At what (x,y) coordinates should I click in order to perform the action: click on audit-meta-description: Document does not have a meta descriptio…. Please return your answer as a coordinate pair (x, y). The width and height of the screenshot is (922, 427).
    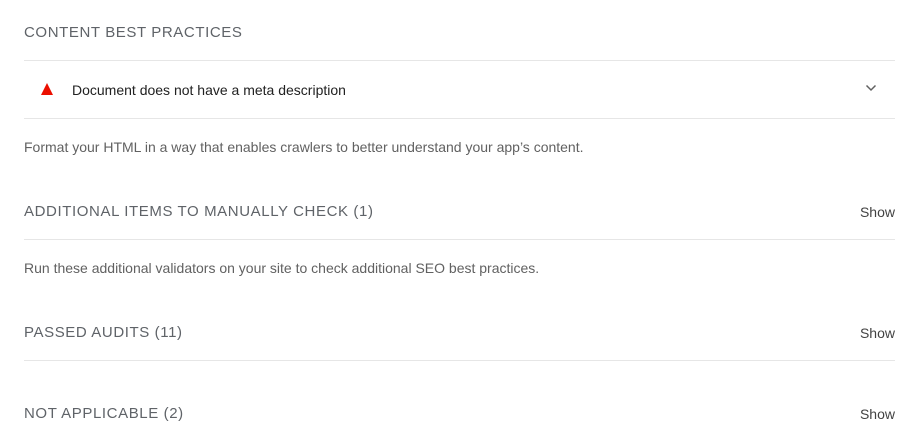
    Looking at the image, I should click on (459, 89).